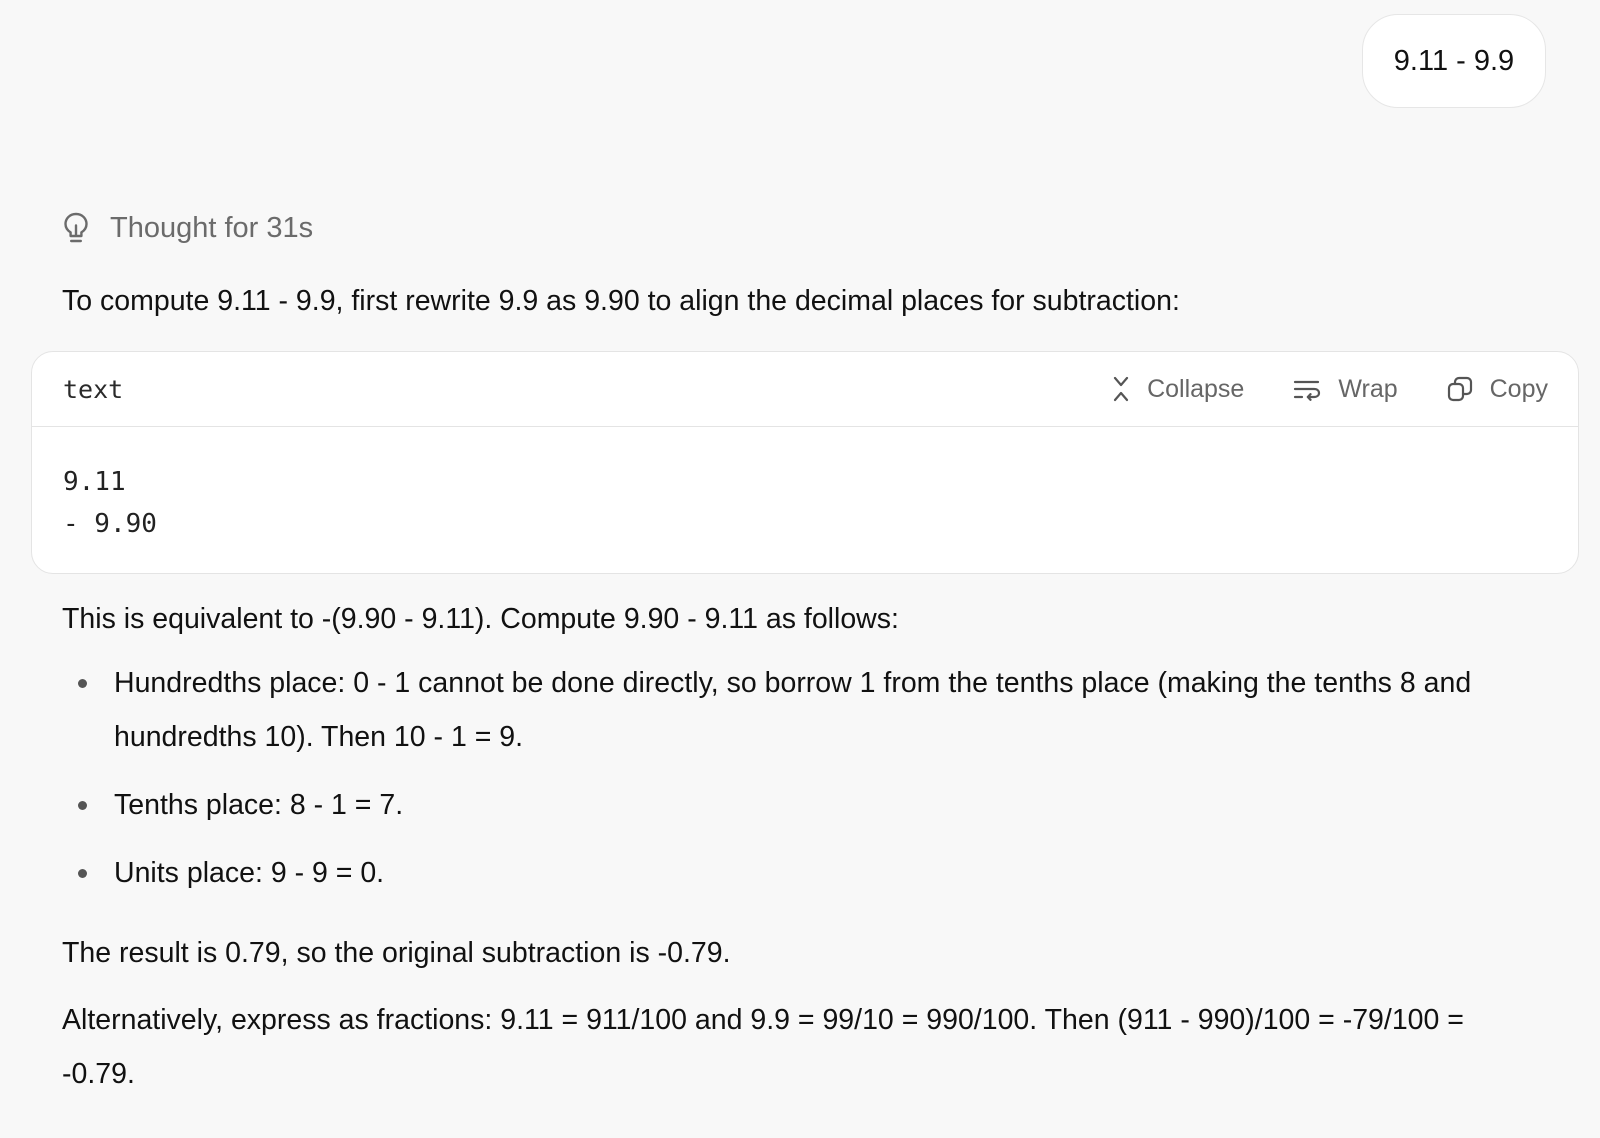 The image size is (1600, 1138). What do you see at coordinates (1368, 388) in the screenshot?
I see `wrap-label: Wrap` at bounding box center [1368, 388].